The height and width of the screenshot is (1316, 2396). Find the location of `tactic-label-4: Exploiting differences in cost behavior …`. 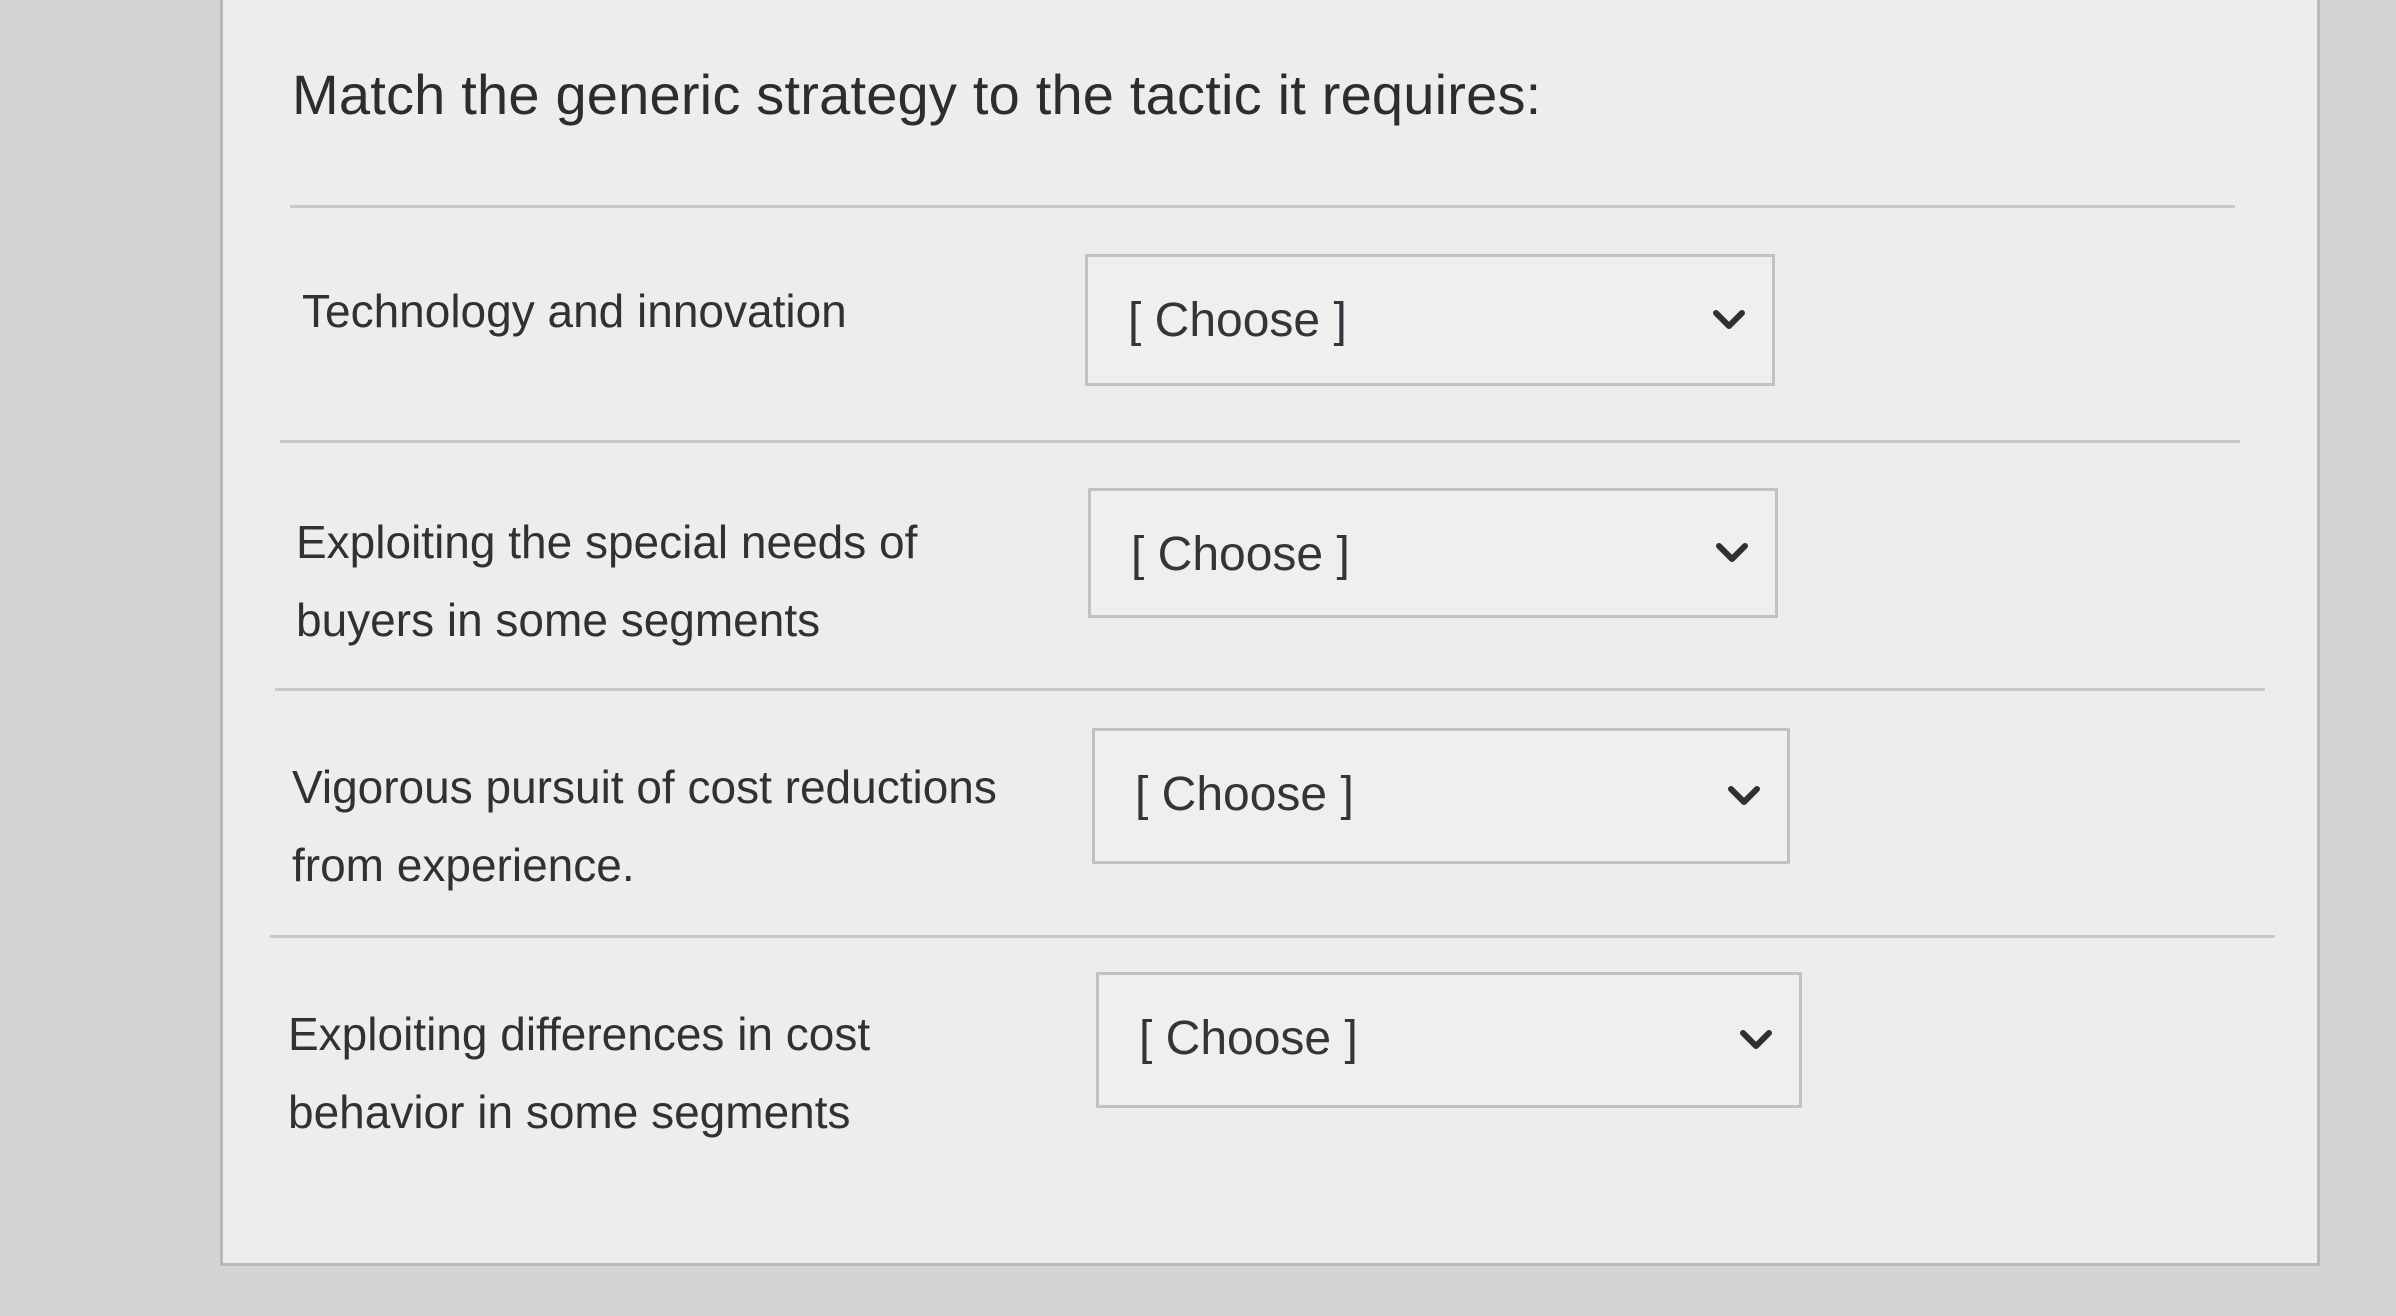

tactic-label-4: Exploiting differences in cost behavior … is located at coordinates (579, 1073).